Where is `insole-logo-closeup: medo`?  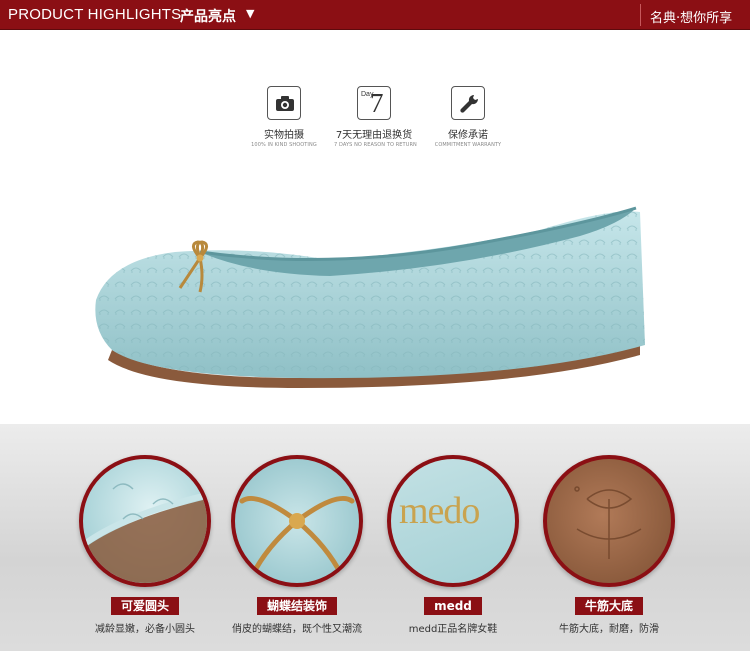
insole-logo-closeup: medo is located at coordinates (453, 521).